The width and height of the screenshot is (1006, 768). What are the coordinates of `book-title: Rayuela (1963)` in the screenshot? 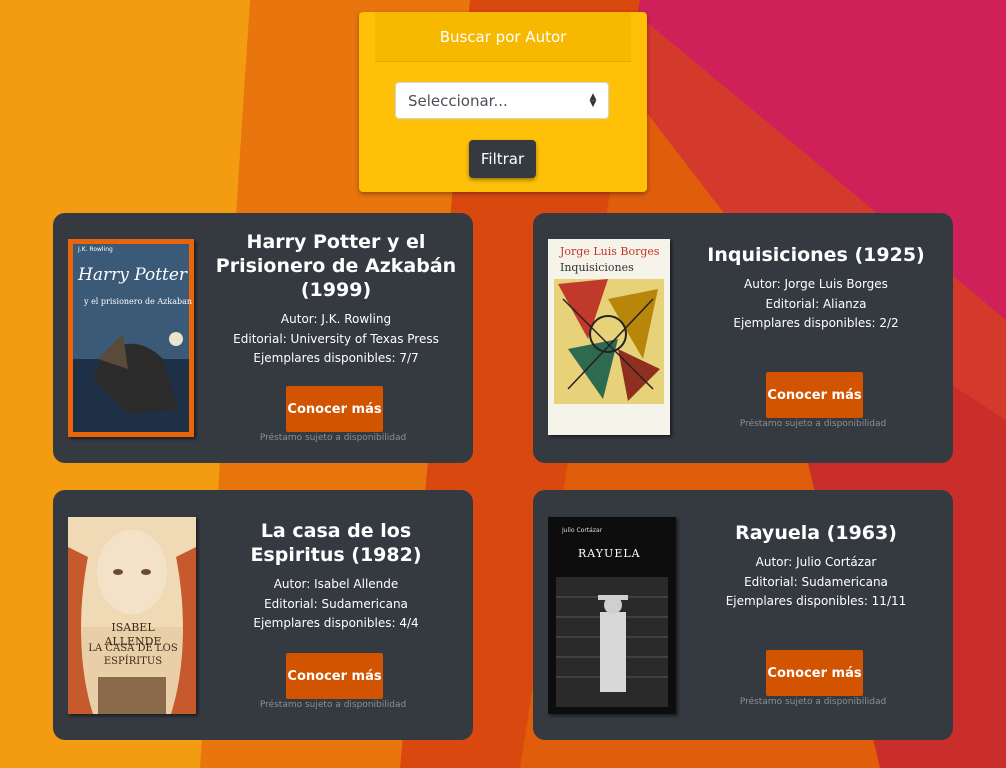 It's located at (816, 533).